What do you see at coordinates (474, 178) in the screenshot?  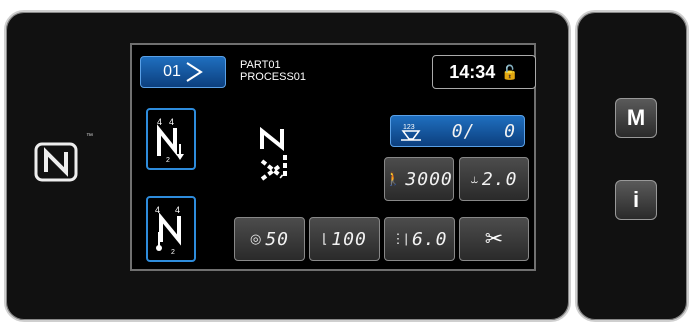 I see `stitch-length-icon: ⥿` at bounding box center [474, 178].